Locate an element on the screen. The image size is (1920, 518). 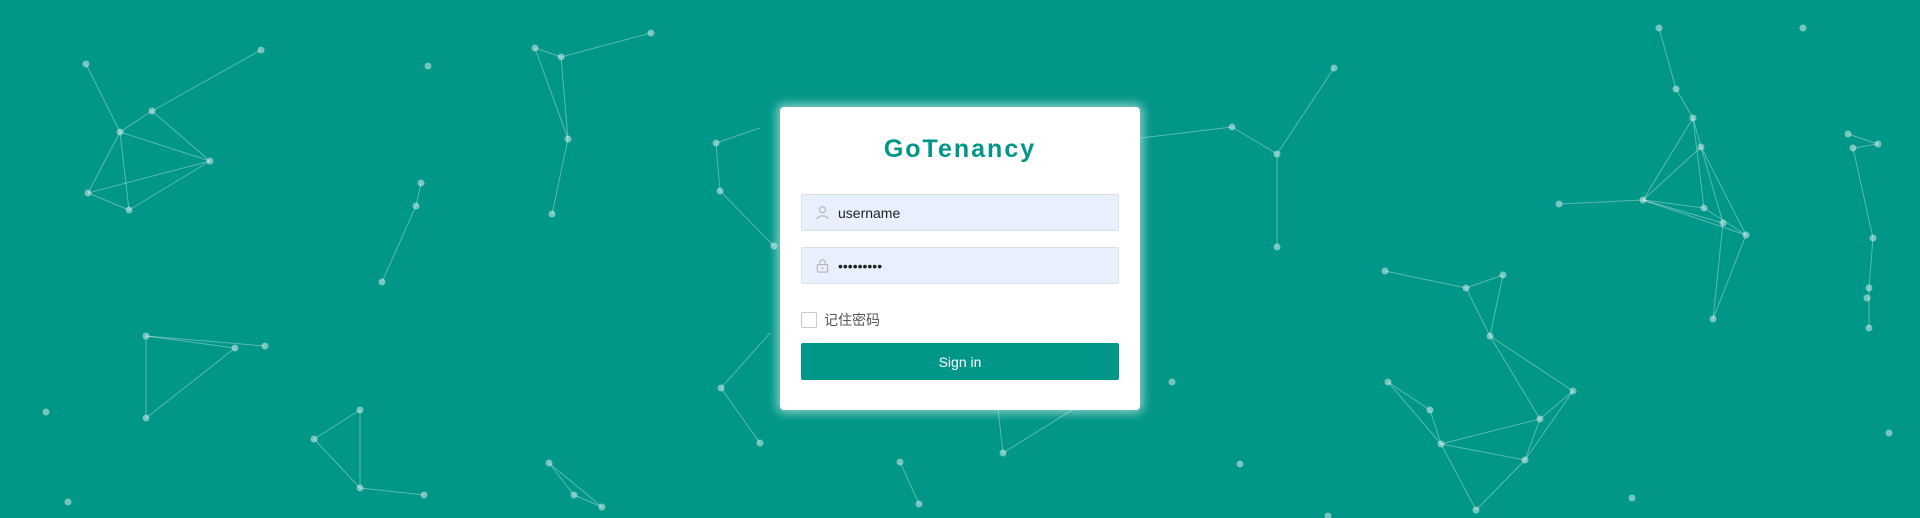
login-card: GoTenancy 记住密码 Sign in is located at coordinates (960, 258).